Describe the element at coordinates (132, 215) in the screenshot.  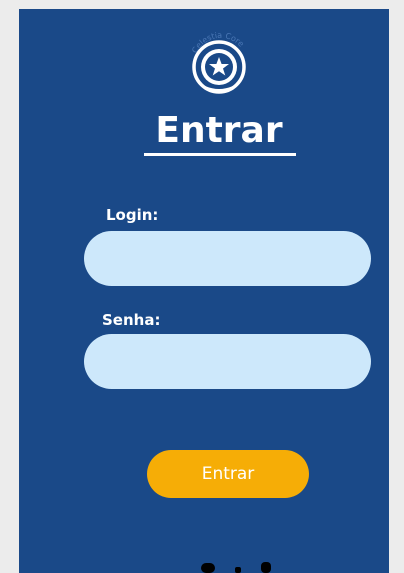
I see `login-label: Login:` at that location.